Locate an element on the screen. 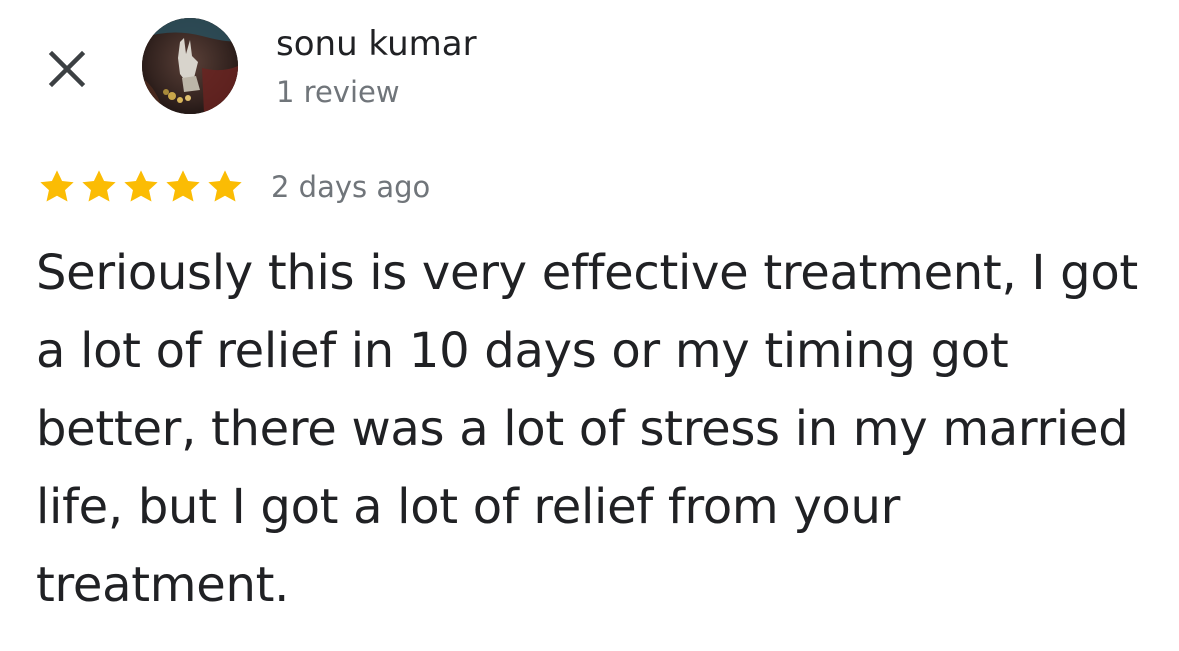  avatar is located at coordinates (190, 66).